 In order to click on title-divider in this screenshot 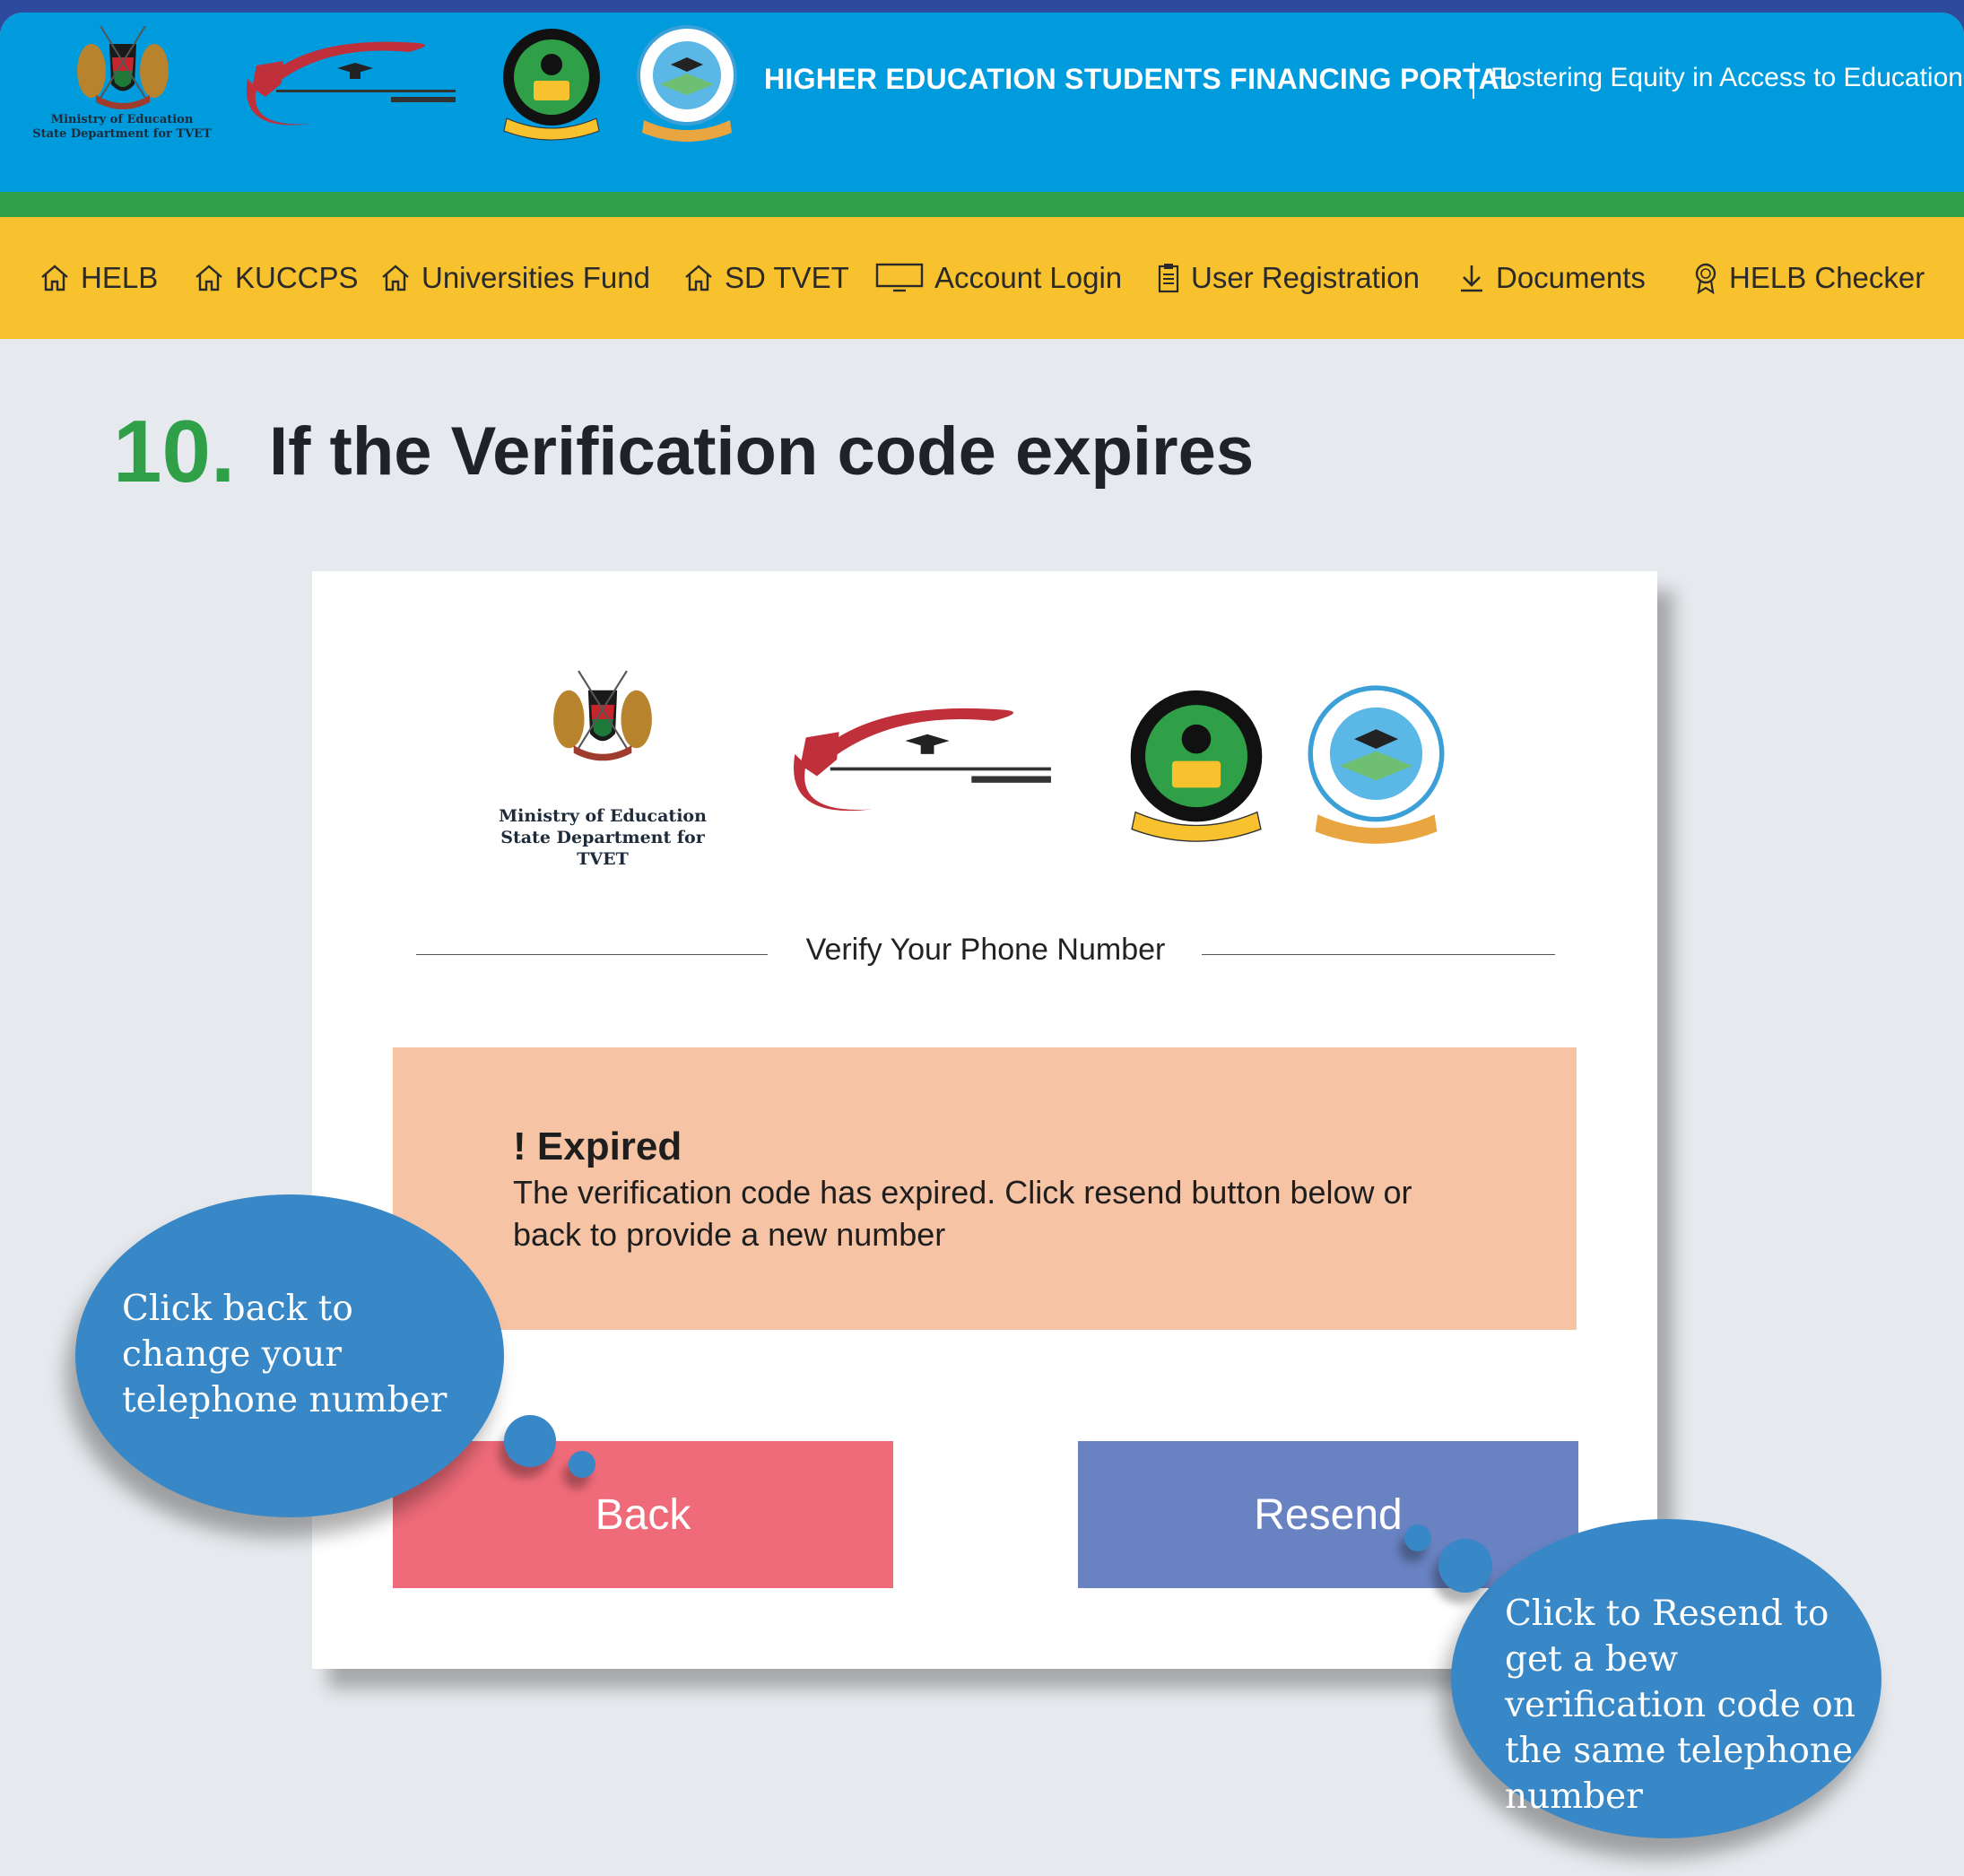, I will do `click(1473, 81)`.